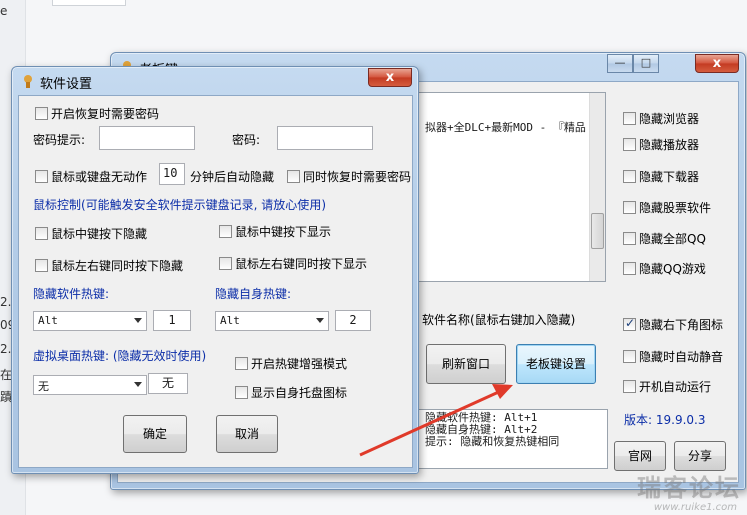 Image resolution: width=747 pixels, height=515 pixels. I want to click on scrollbar-thumb, so click(597, 231).